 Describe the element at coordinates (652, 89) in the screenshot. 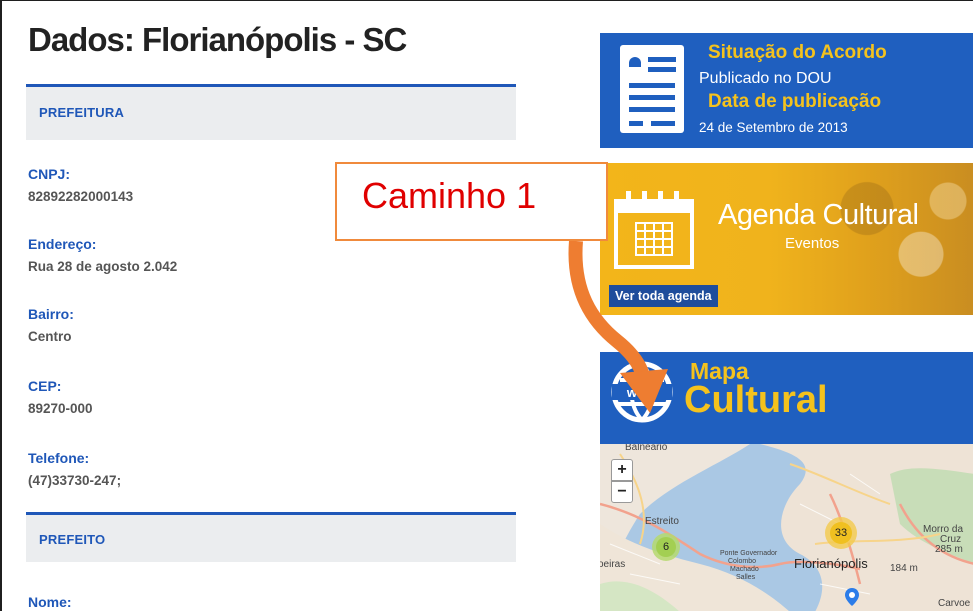

I see `document-icon` at that location.